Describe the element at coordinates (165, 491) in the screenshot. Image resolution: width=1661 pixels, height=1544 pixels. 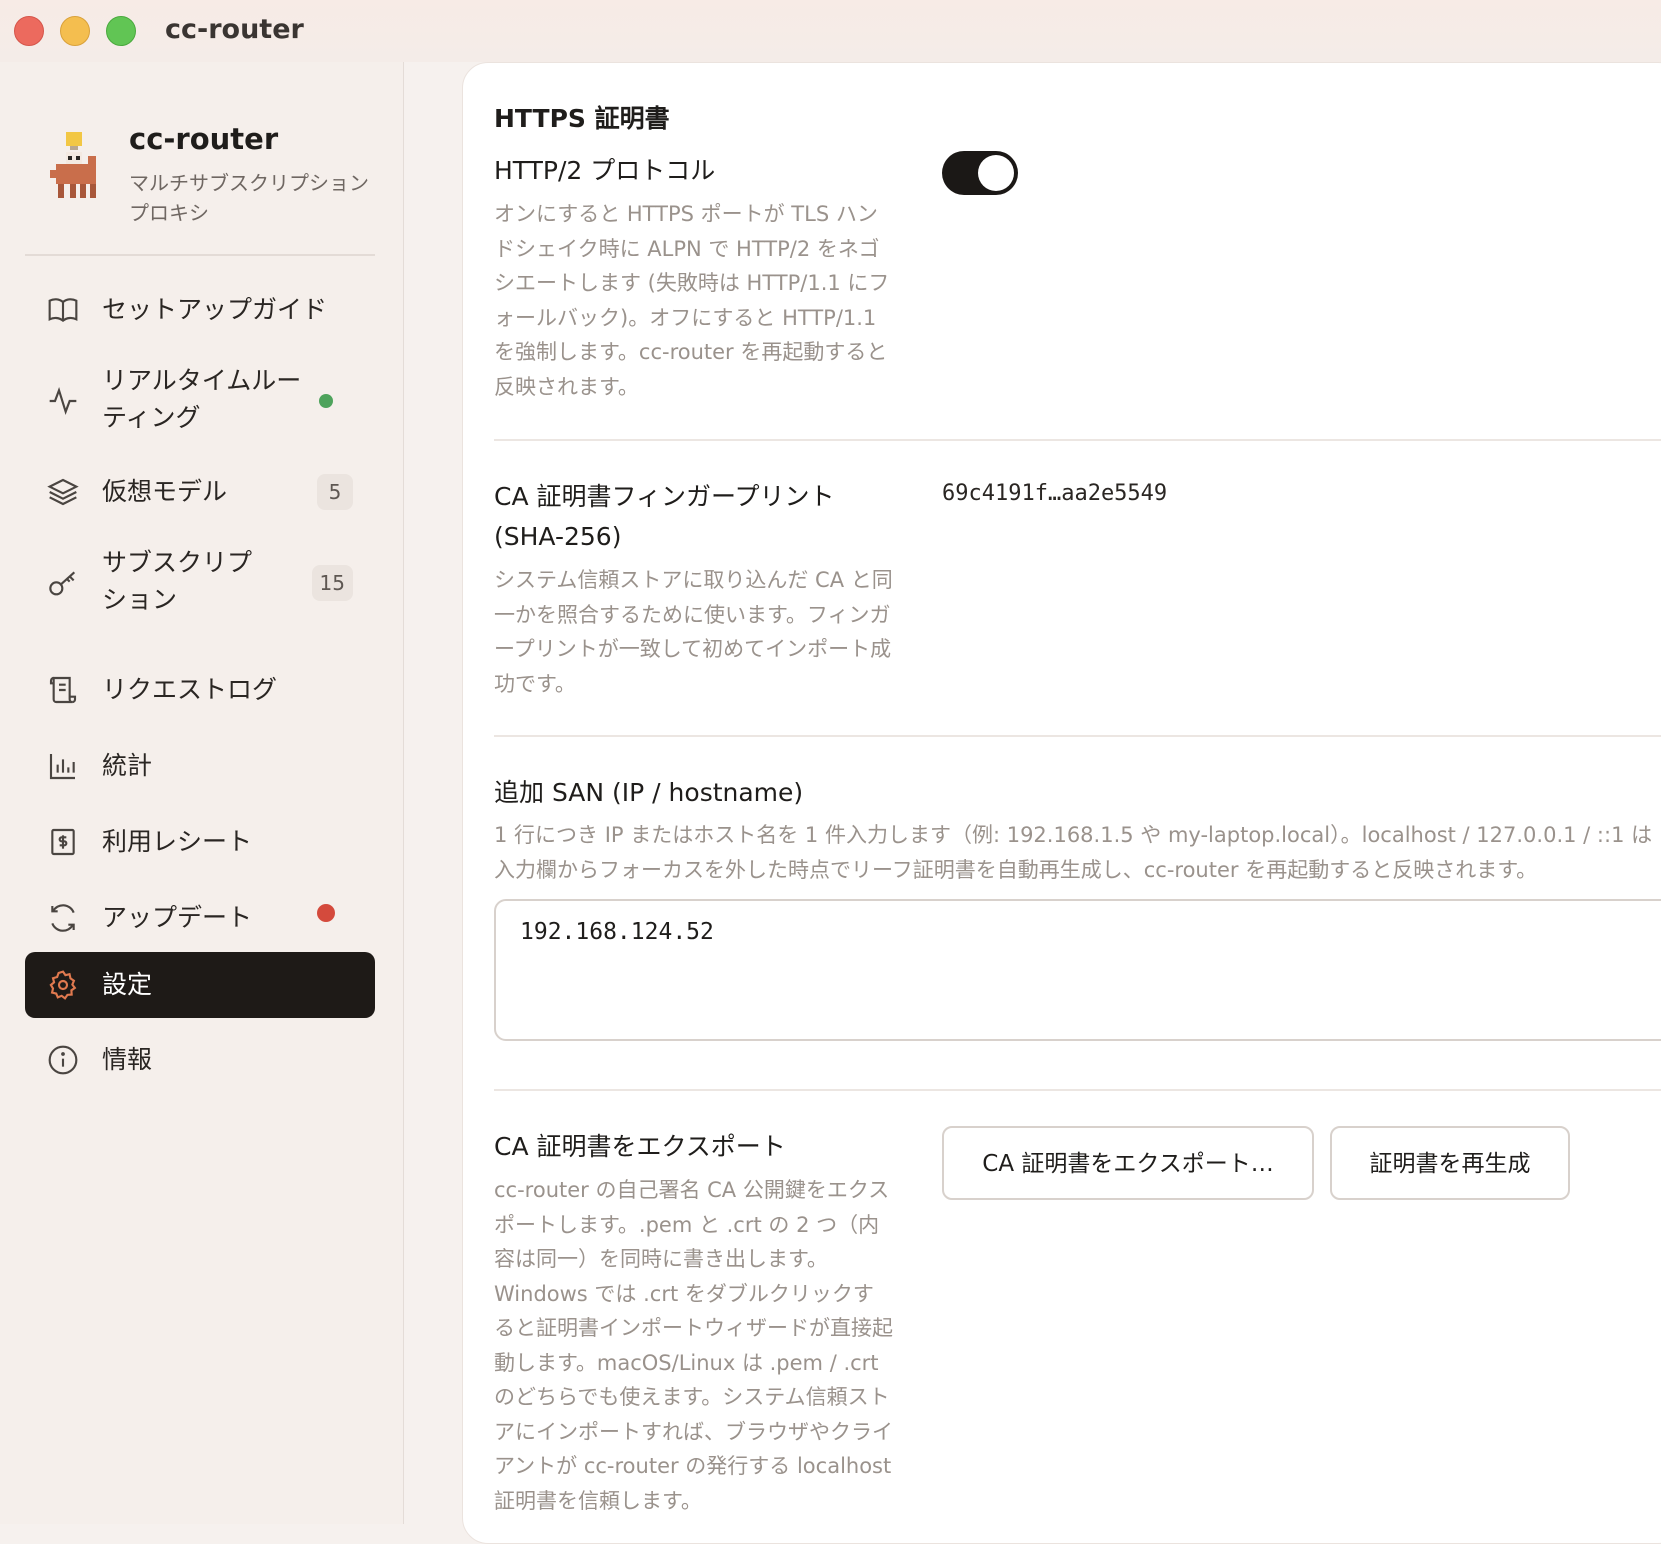
I see `sidebar-item-label: 仮想モデル` at that location.